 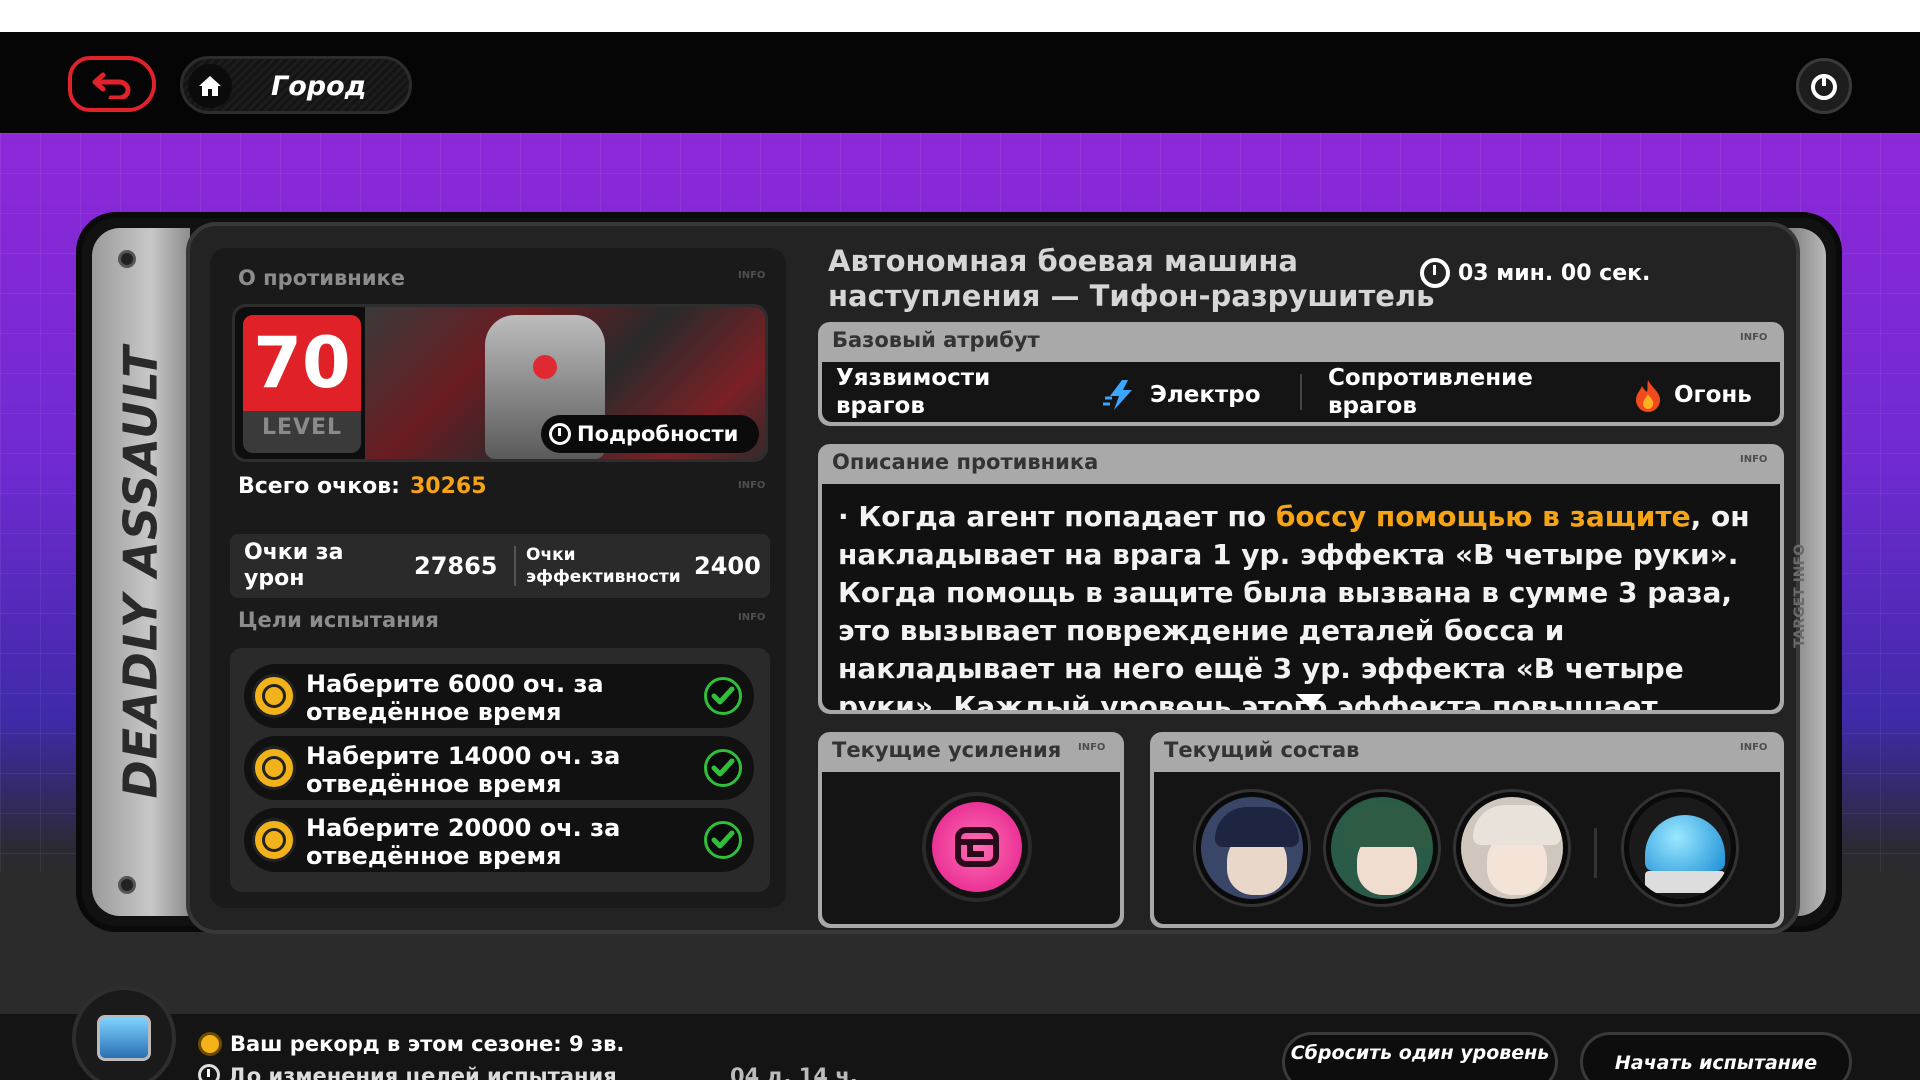 I want to click on goal-item: Наберите 14000 оч. за отведённое время, so click(x=499, y=768).